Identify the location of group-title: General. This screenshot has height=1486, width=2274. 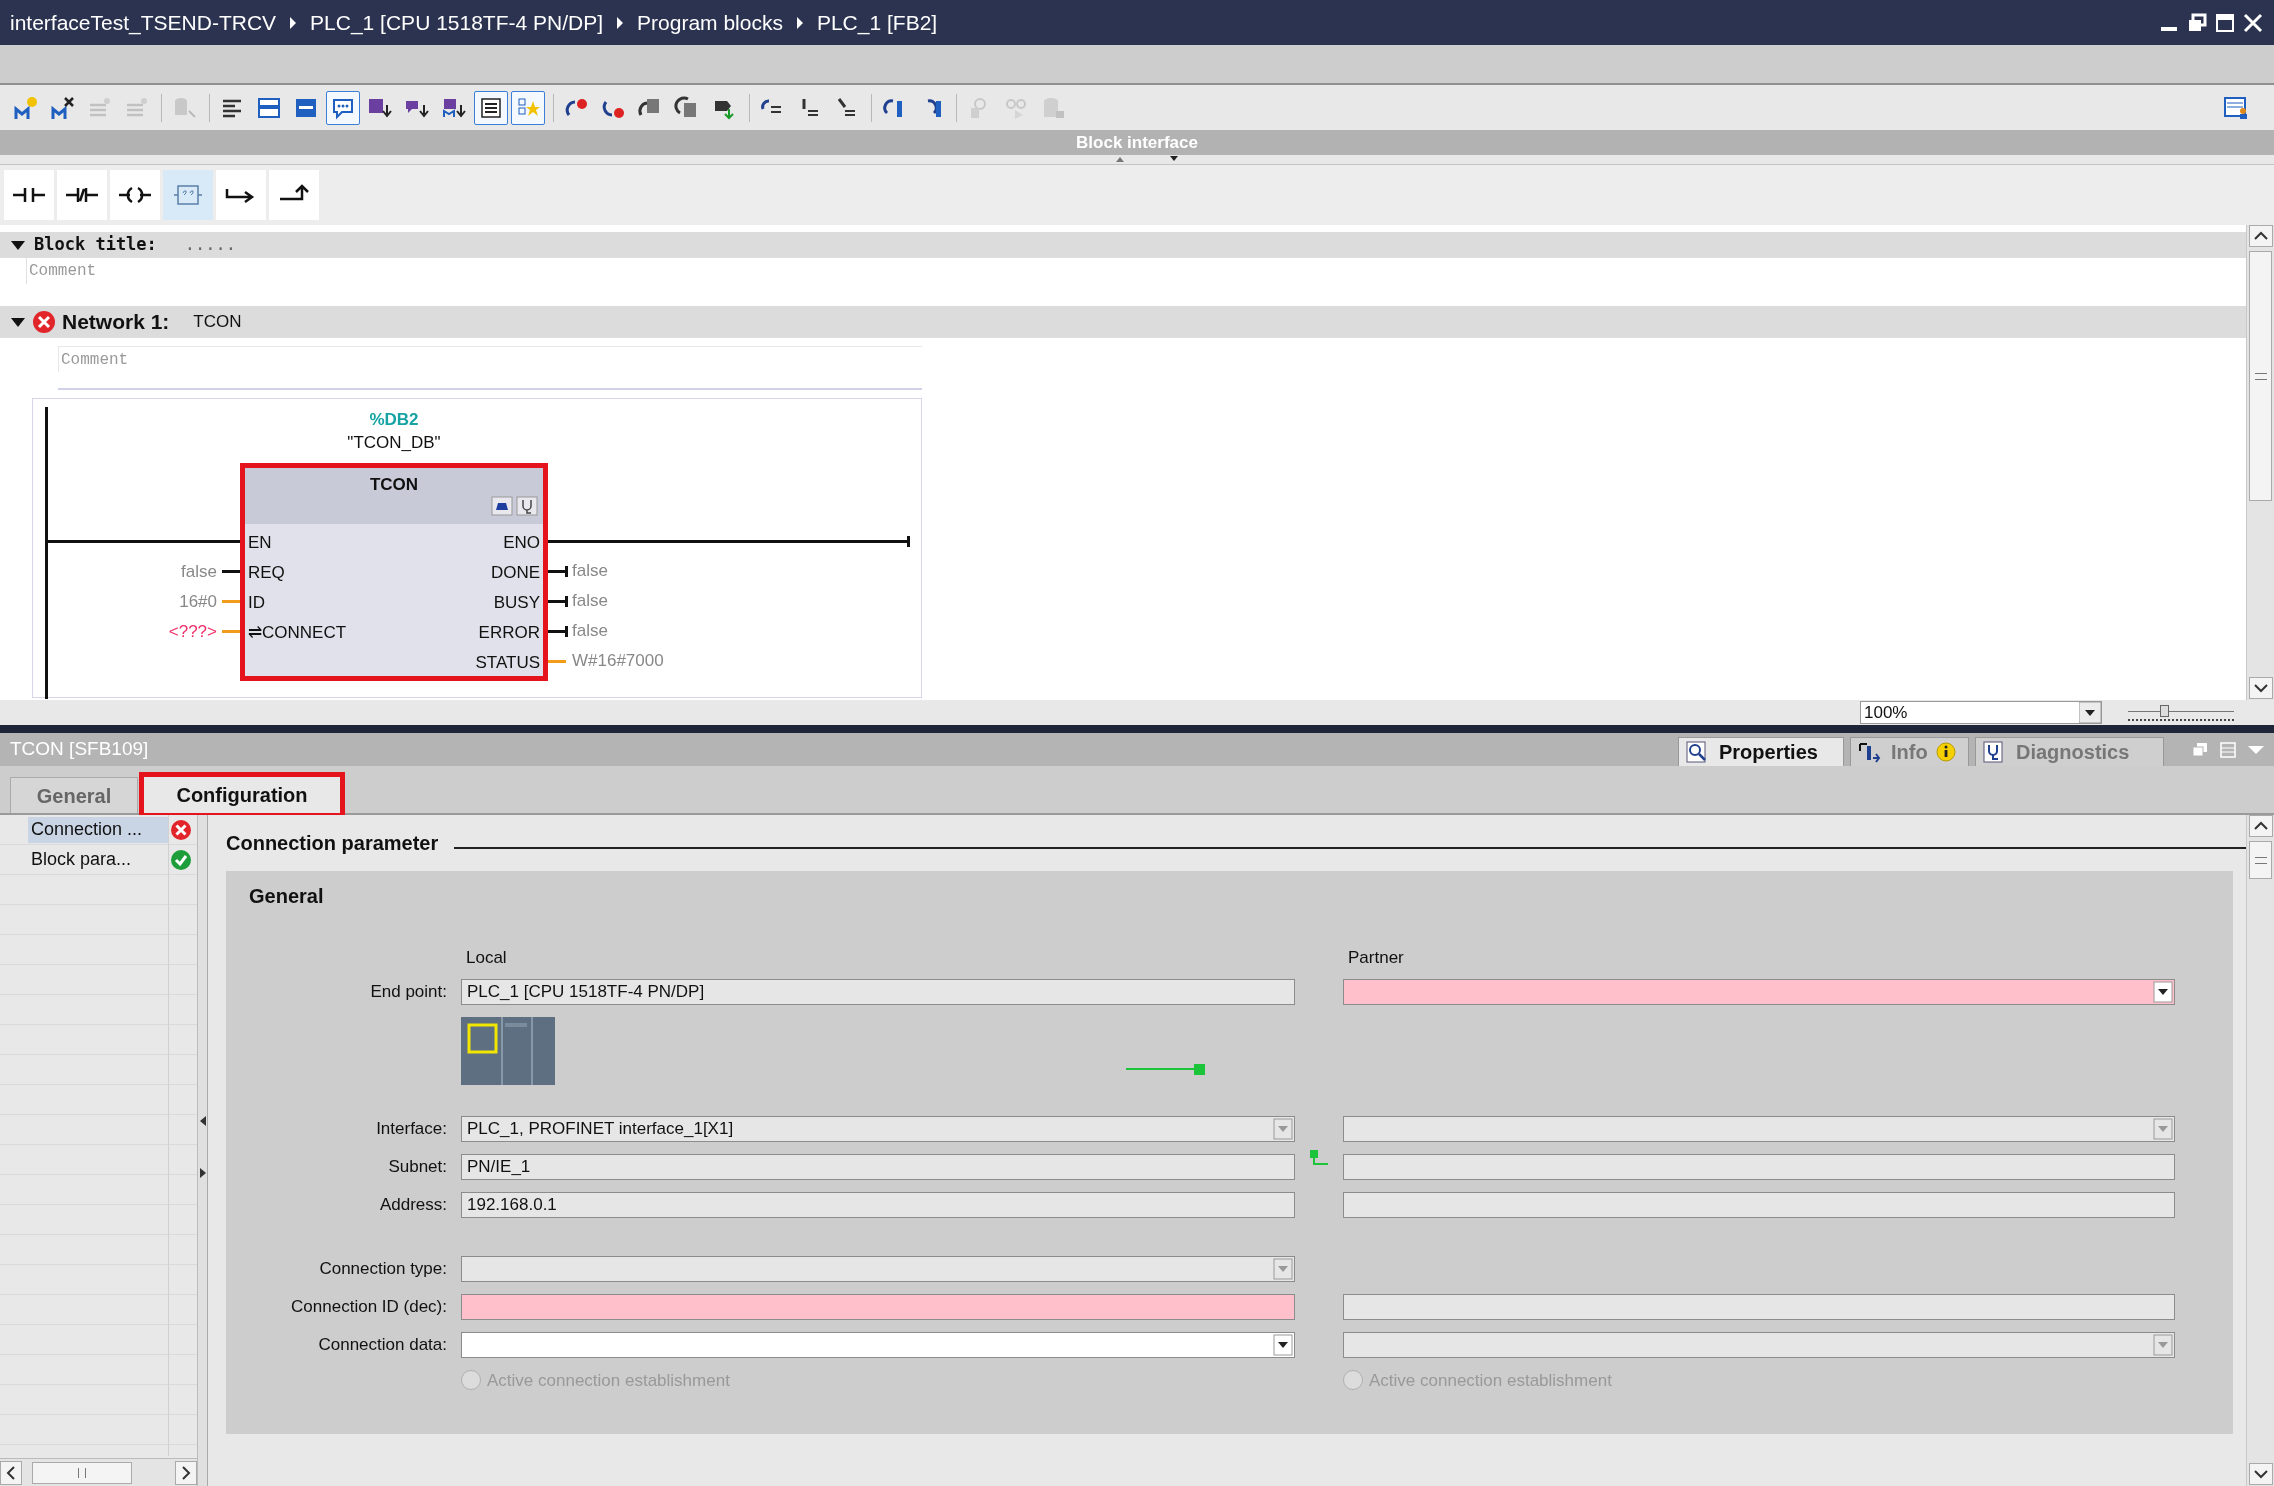
(287, 896).